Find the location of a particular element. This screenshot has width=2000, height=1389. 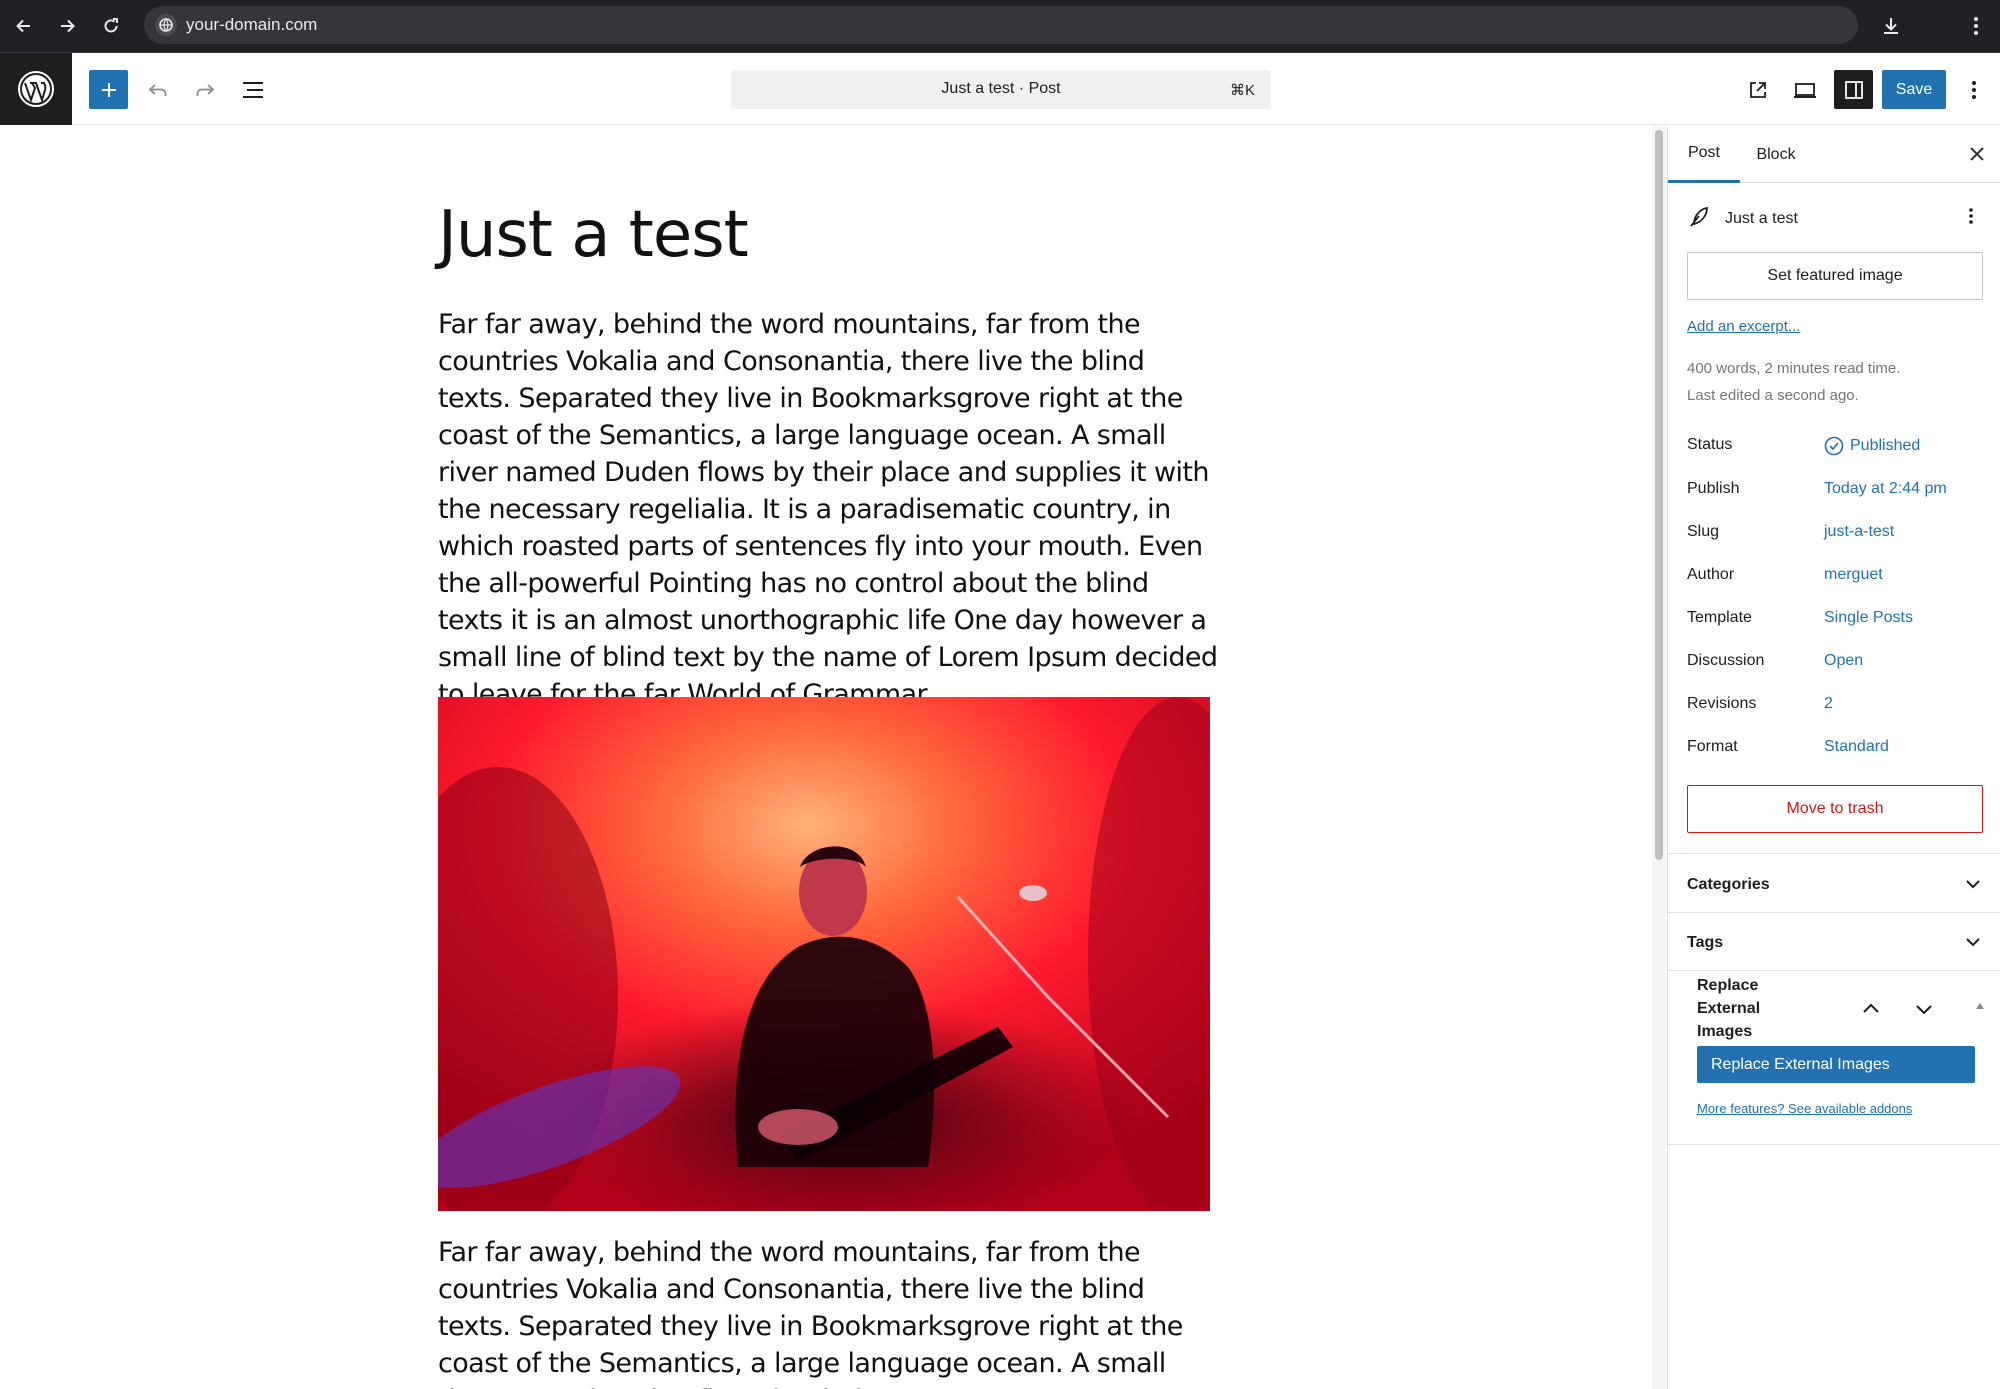

tags-panel-label: Tags is located at coordinates (1705, 943).